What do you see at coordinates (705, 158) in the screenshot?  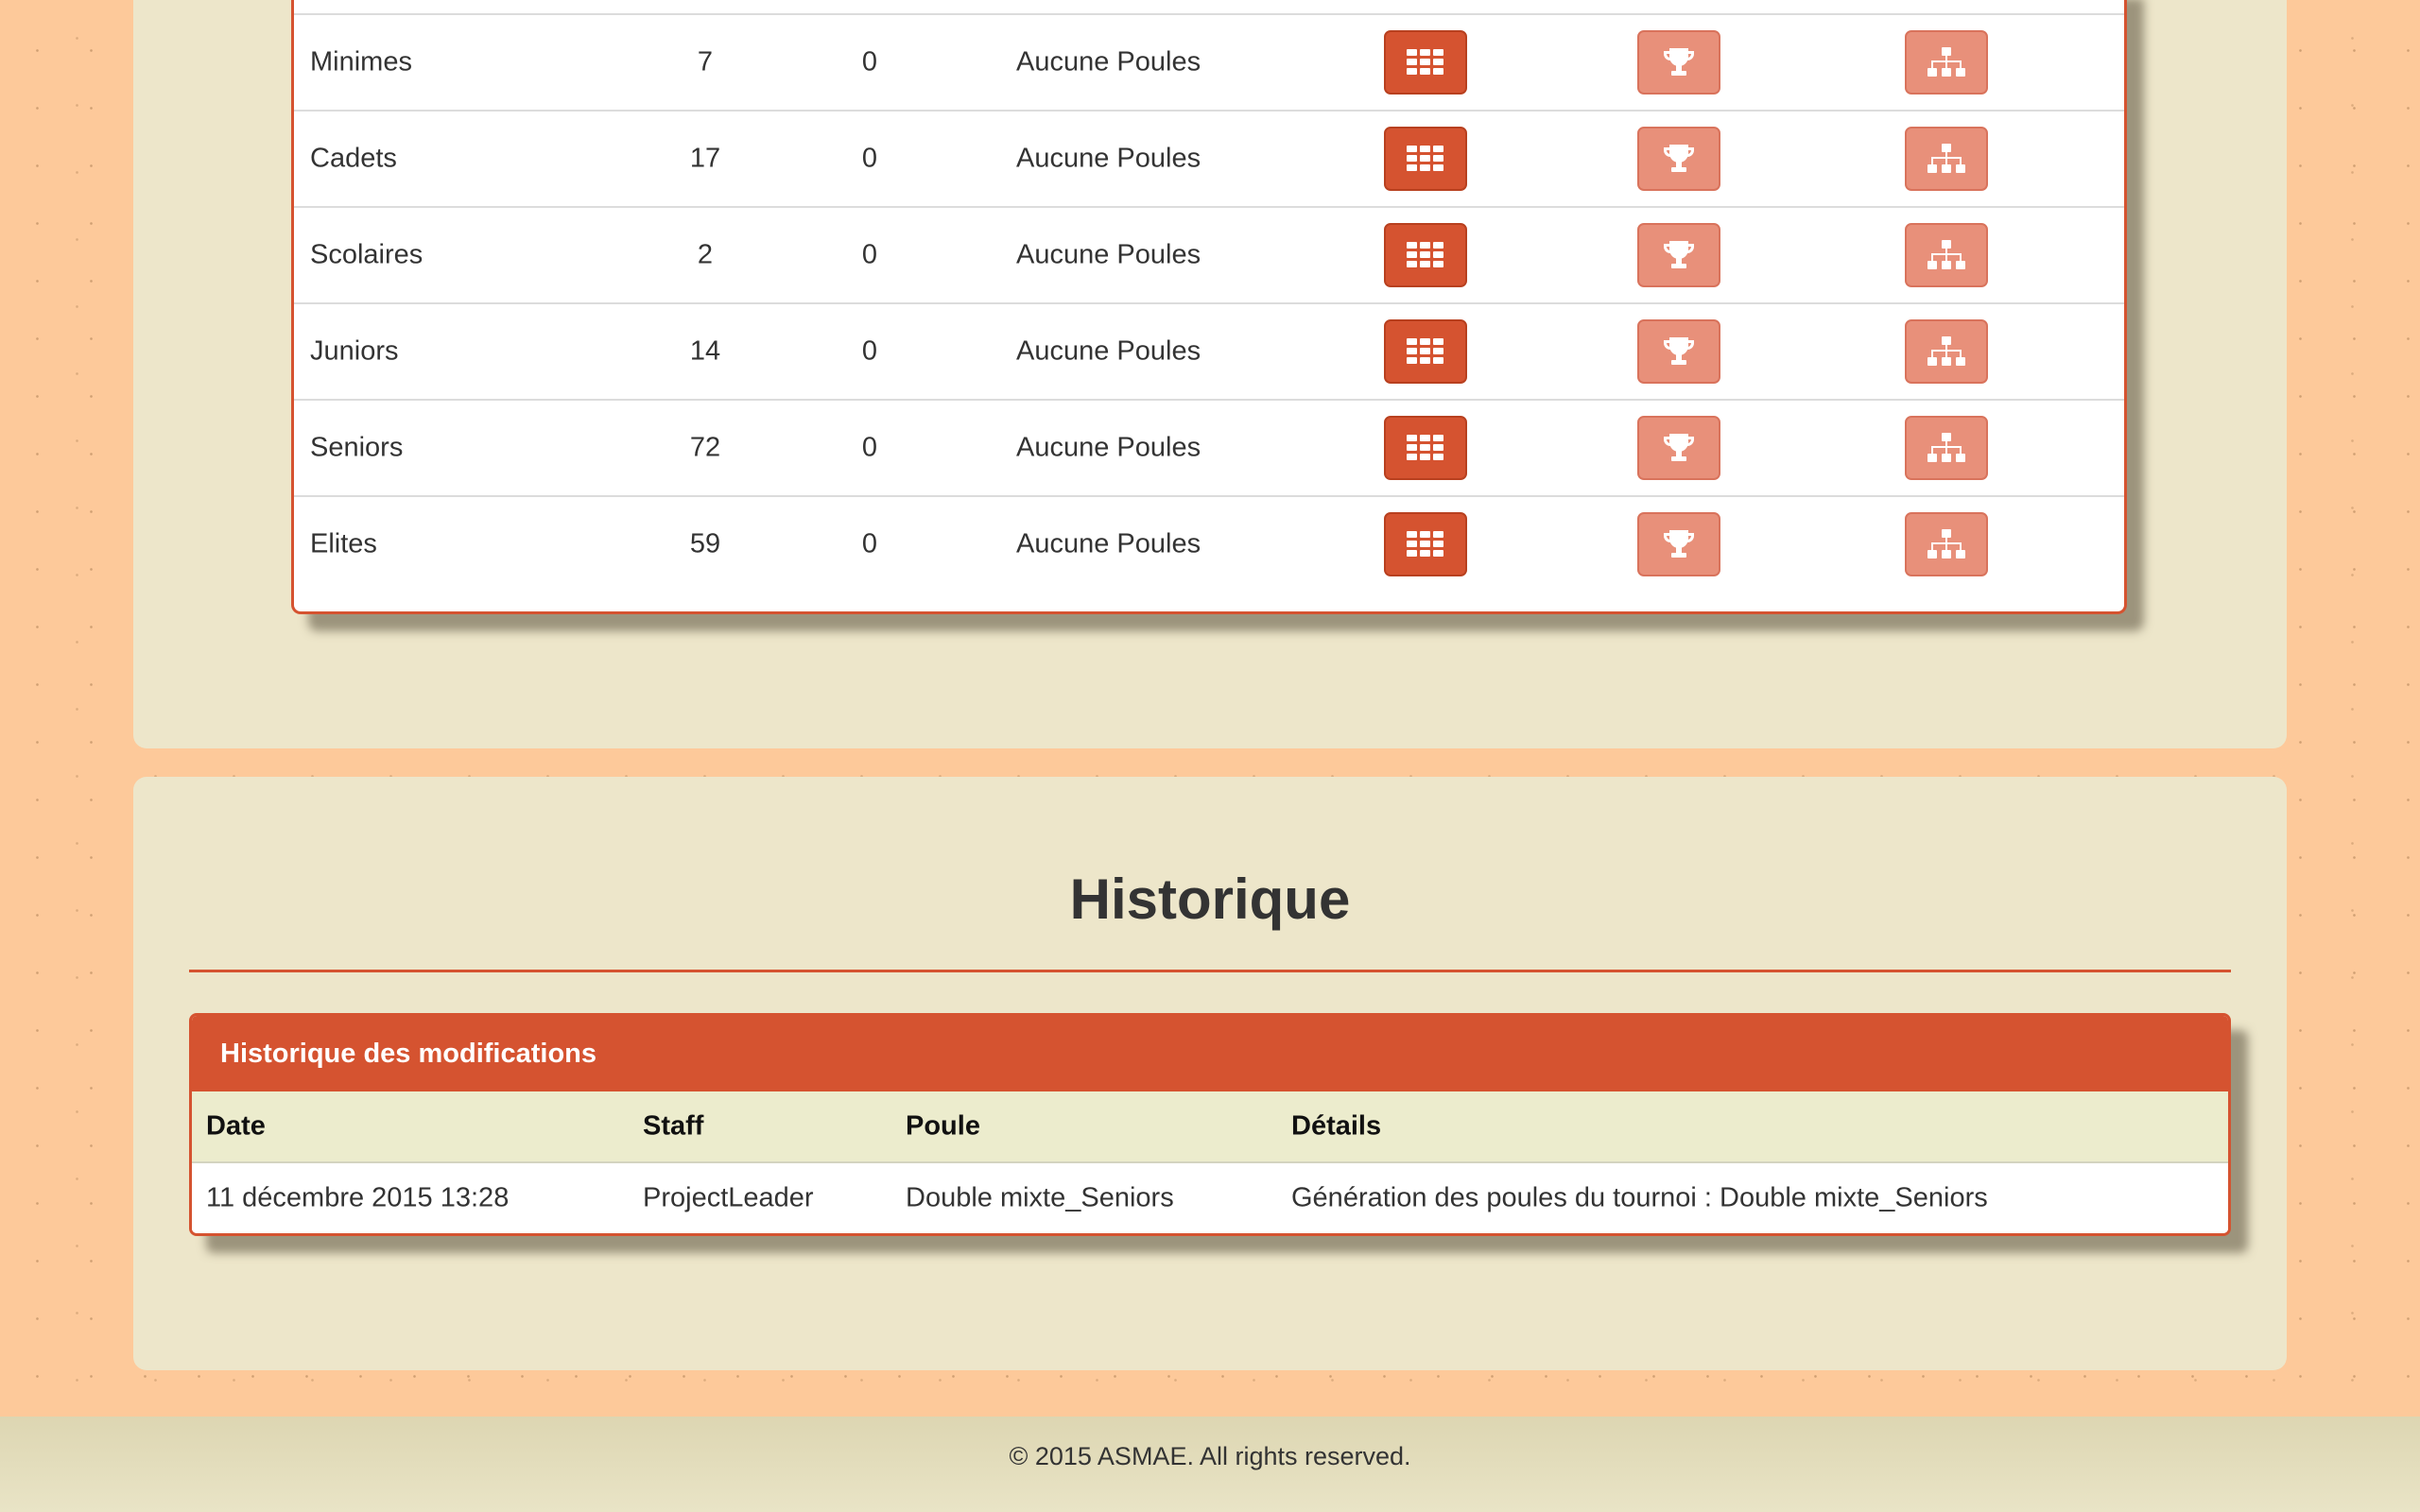 I see `player-count: 17` at bounding box center [705, 158].